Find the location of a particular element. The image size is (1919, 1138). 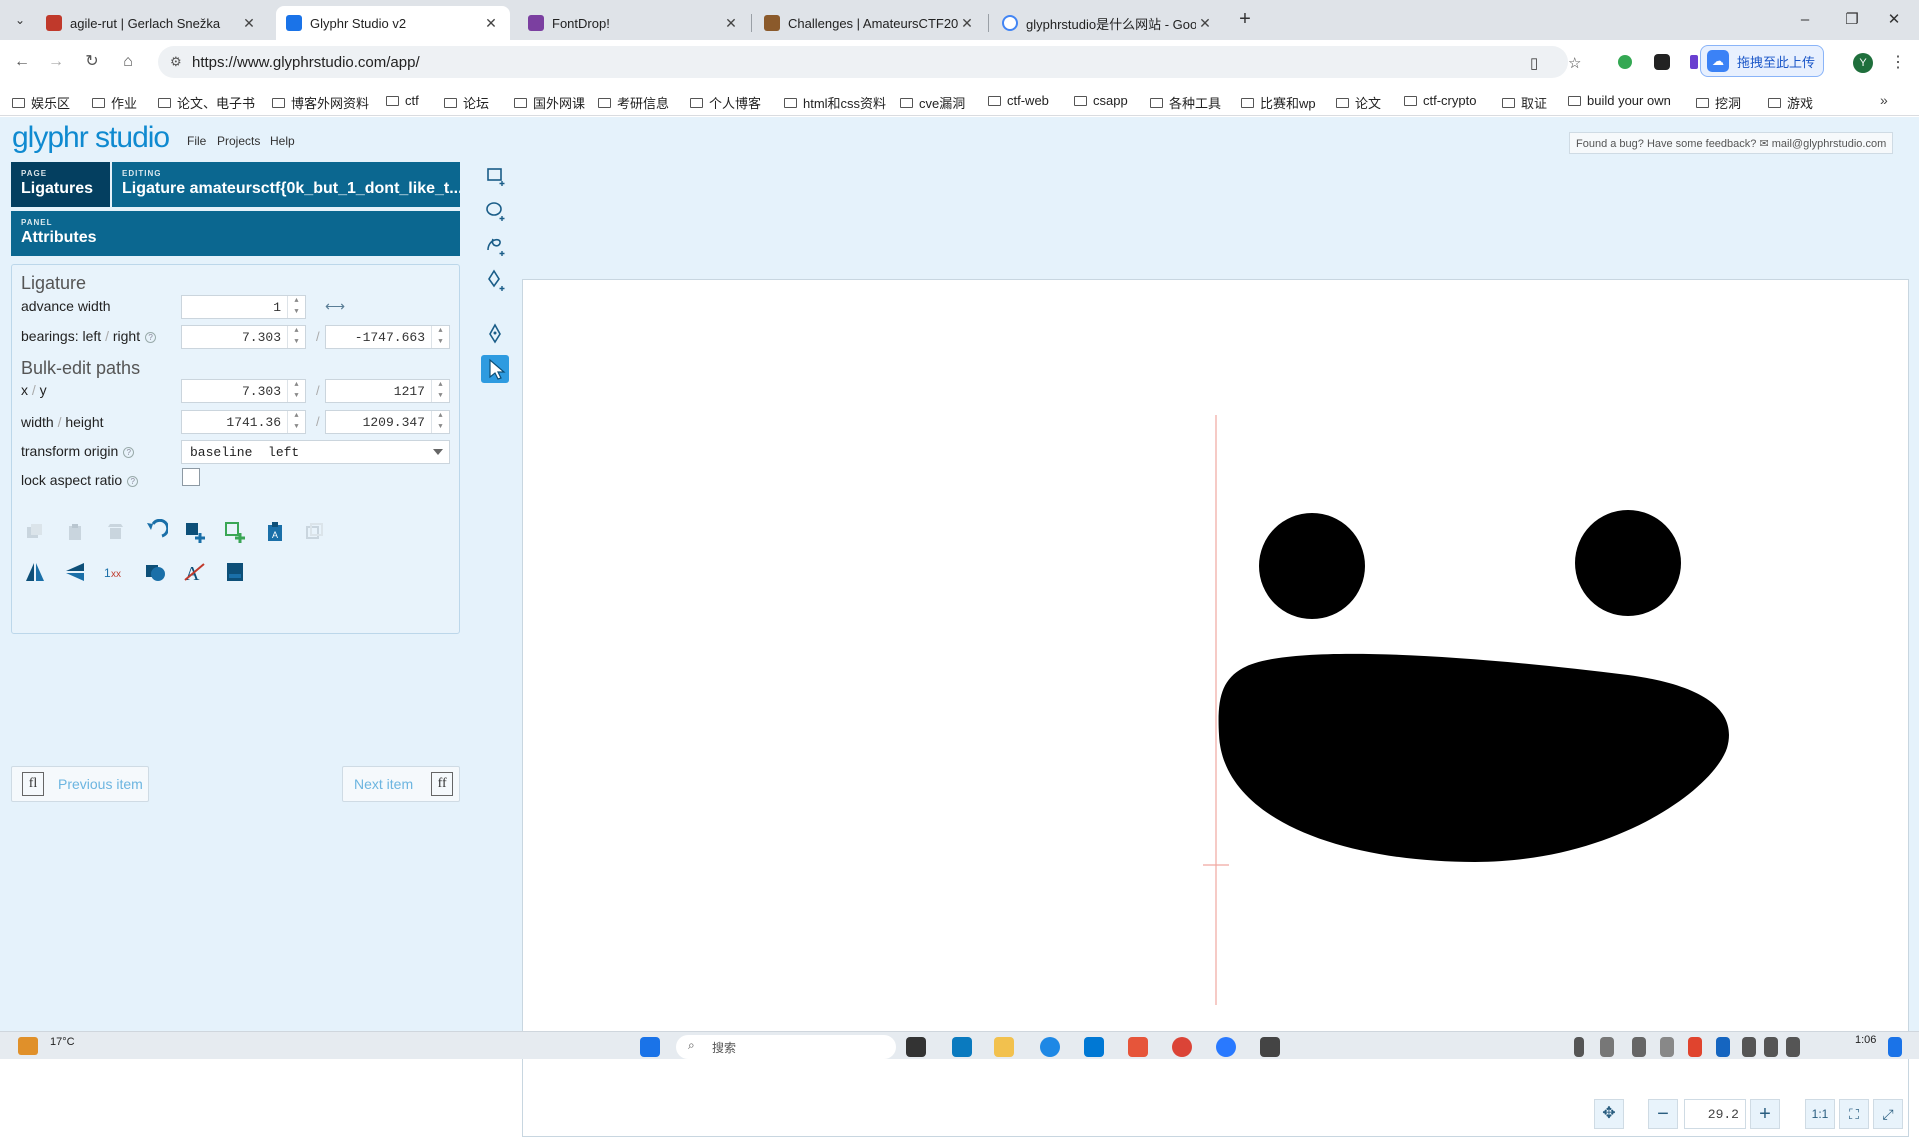

menu-projects: Projects is located at coordinates (238, 141).